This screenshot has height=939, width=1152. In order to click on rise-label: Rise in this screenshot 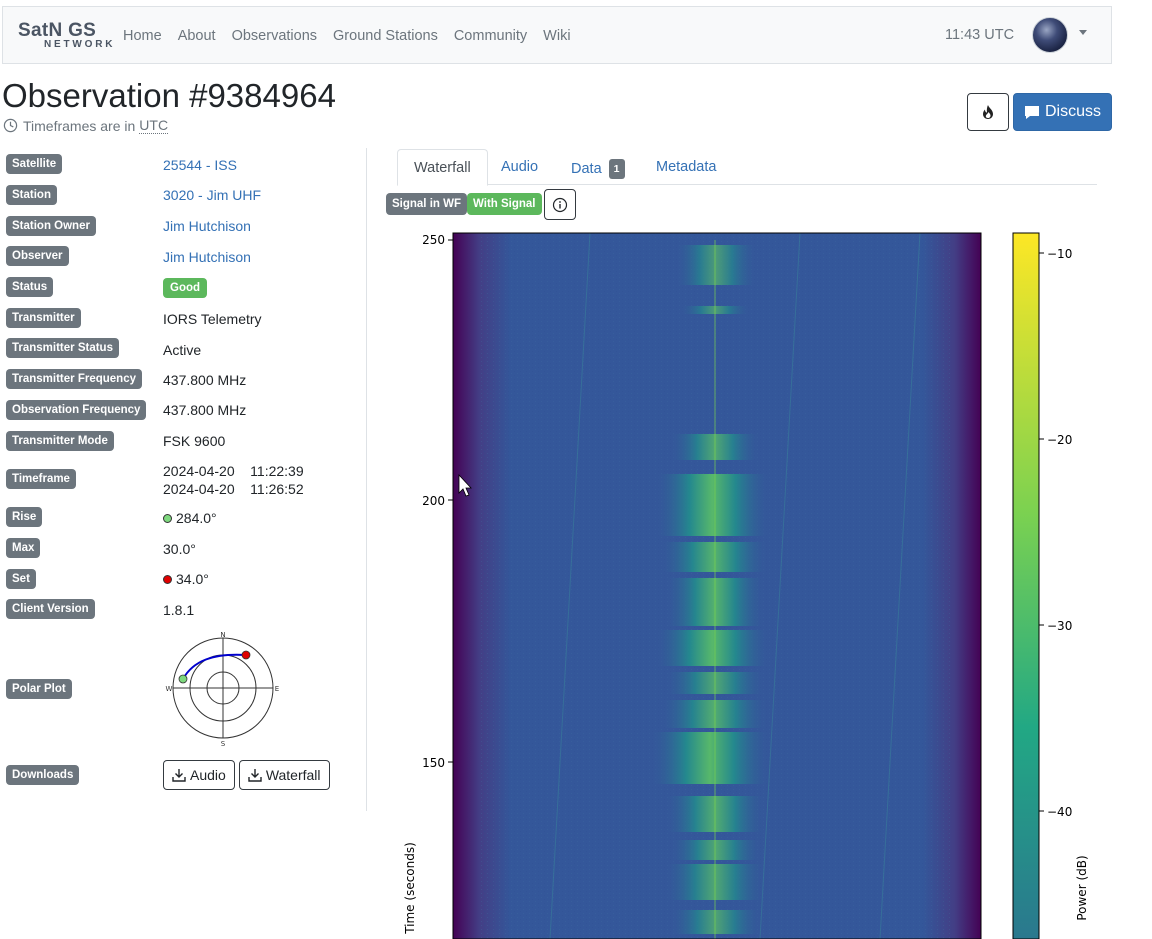, I will do `click(24, 517)`.